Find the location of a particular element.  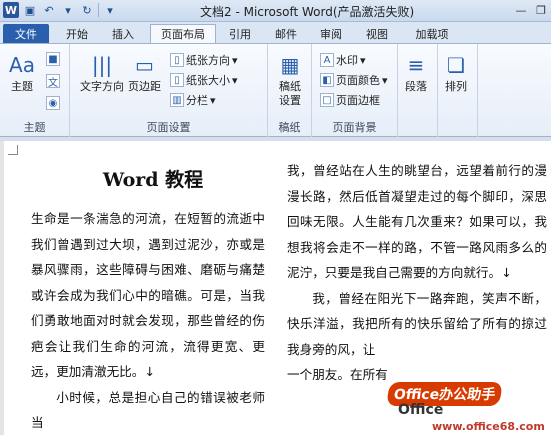

arrange-button: ❏ 排列 is located at coordinates (456, 72).